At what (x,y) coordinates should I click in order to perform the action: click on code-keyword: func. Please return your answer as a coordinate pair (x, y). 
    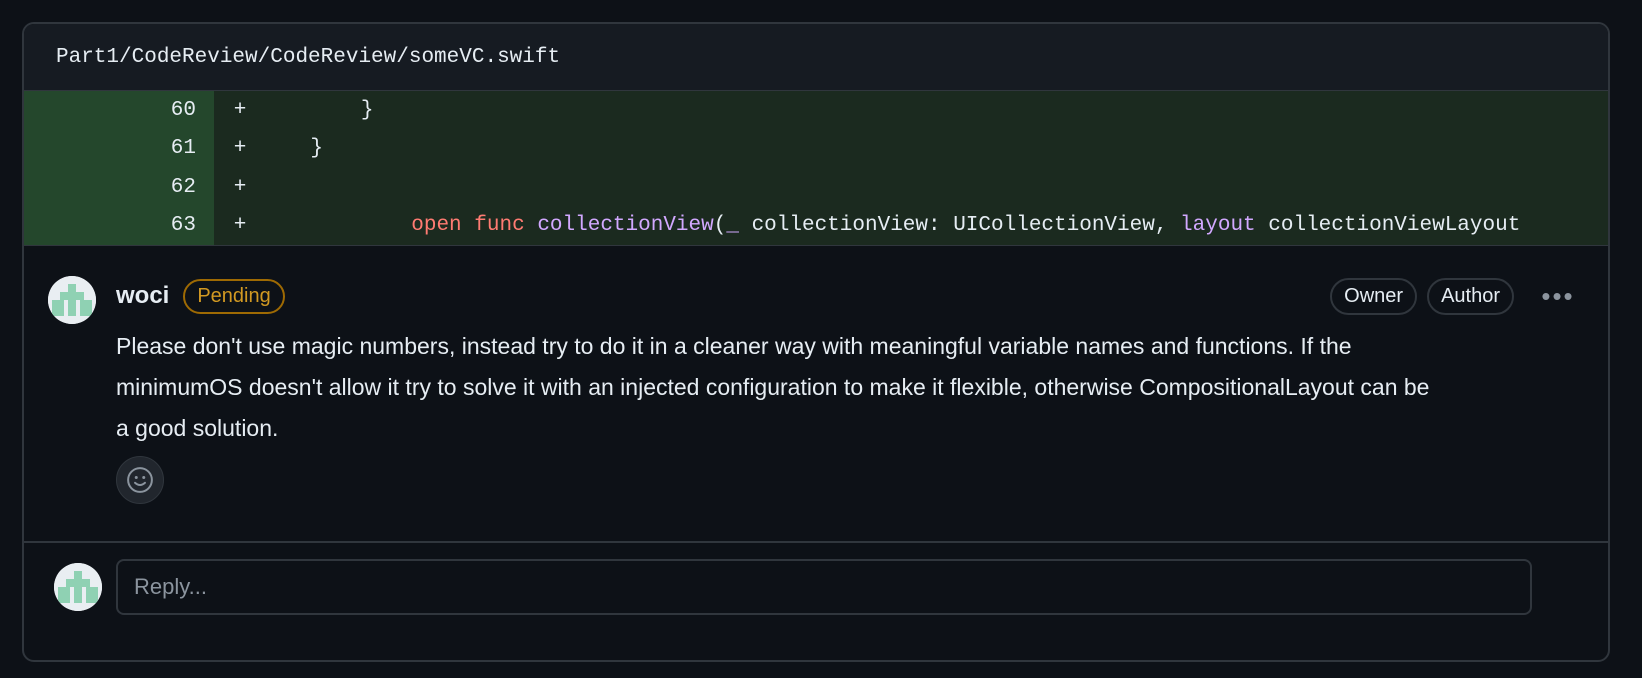
    Looking at the image, I should click on (499, 226).